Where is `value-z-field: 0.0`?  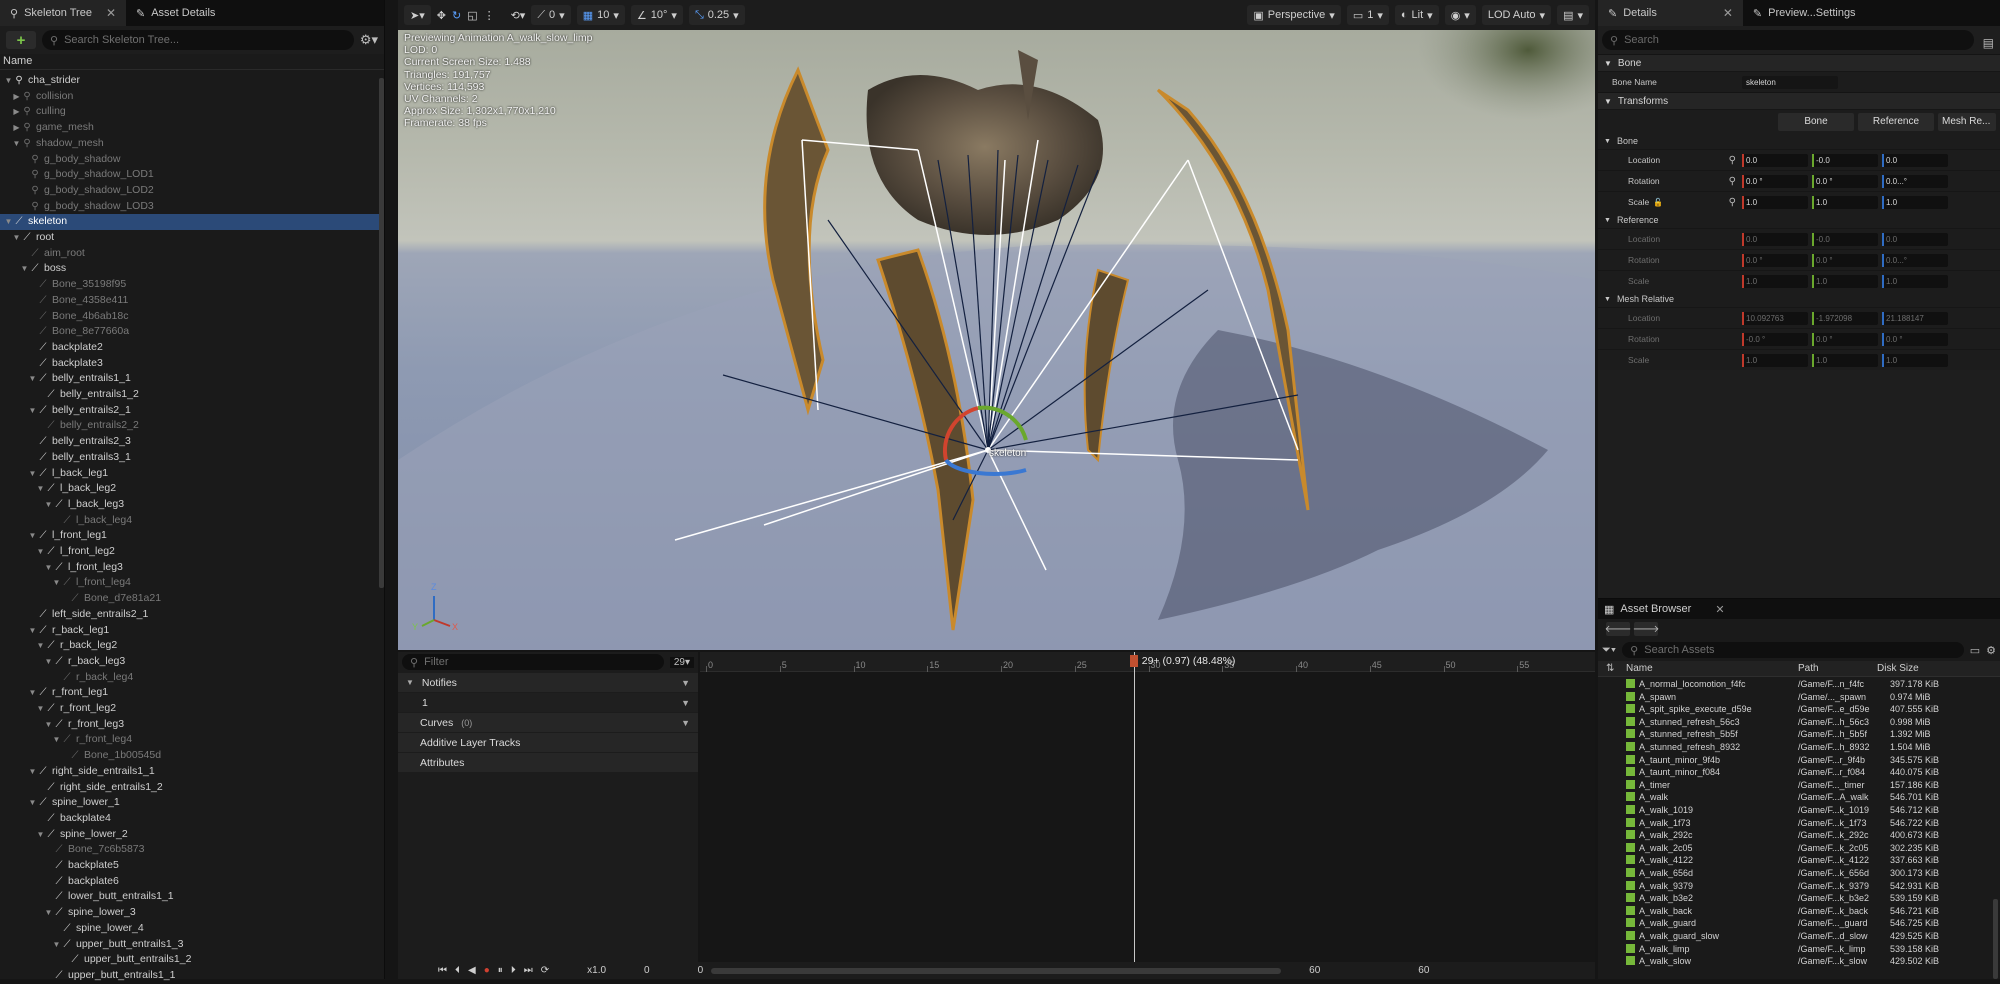
value-z-field: 0.0 is located at coordinates (1915, 160).